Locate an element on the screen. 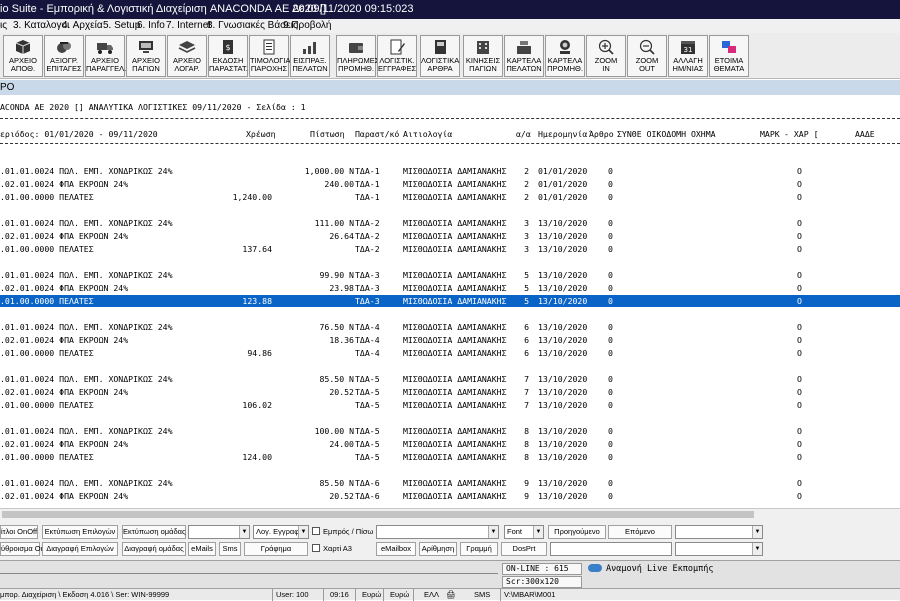  menu-item-view: 9.Προβολή is located at coordinates (307, 25).